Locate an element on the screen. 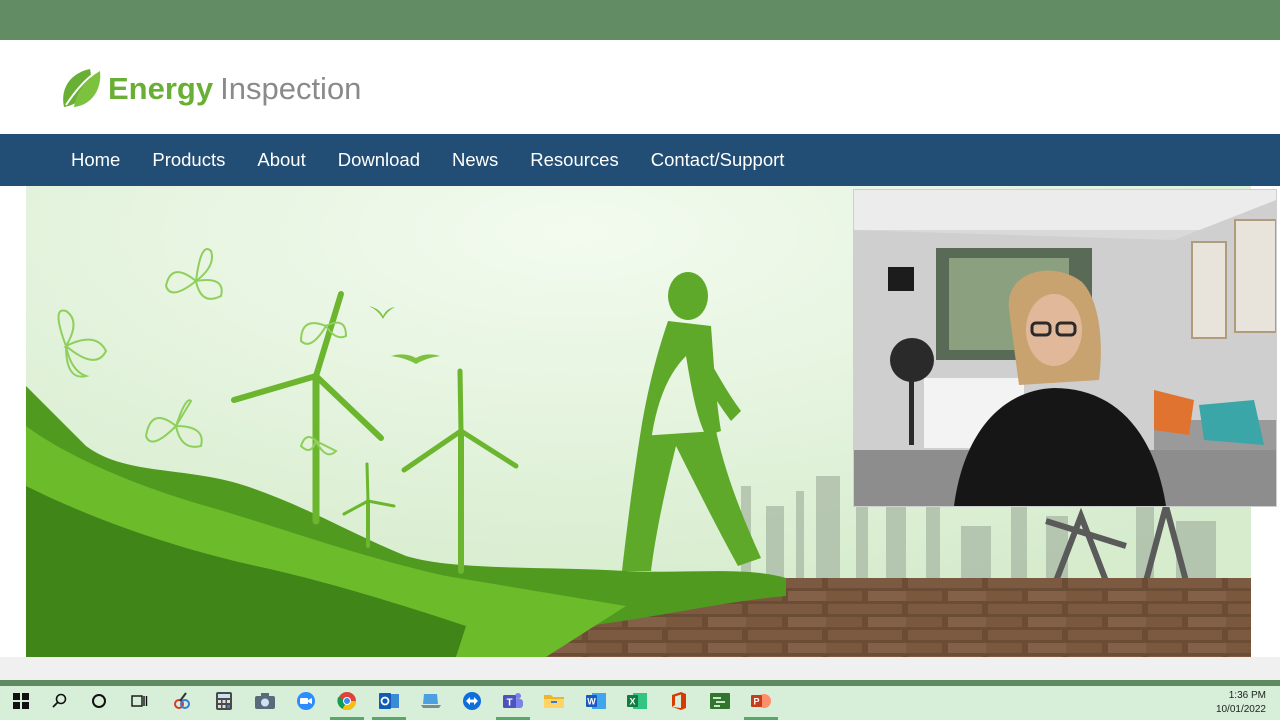 The image size is (1280, 720). windows-start-icon is located at coordinates (21, 701).